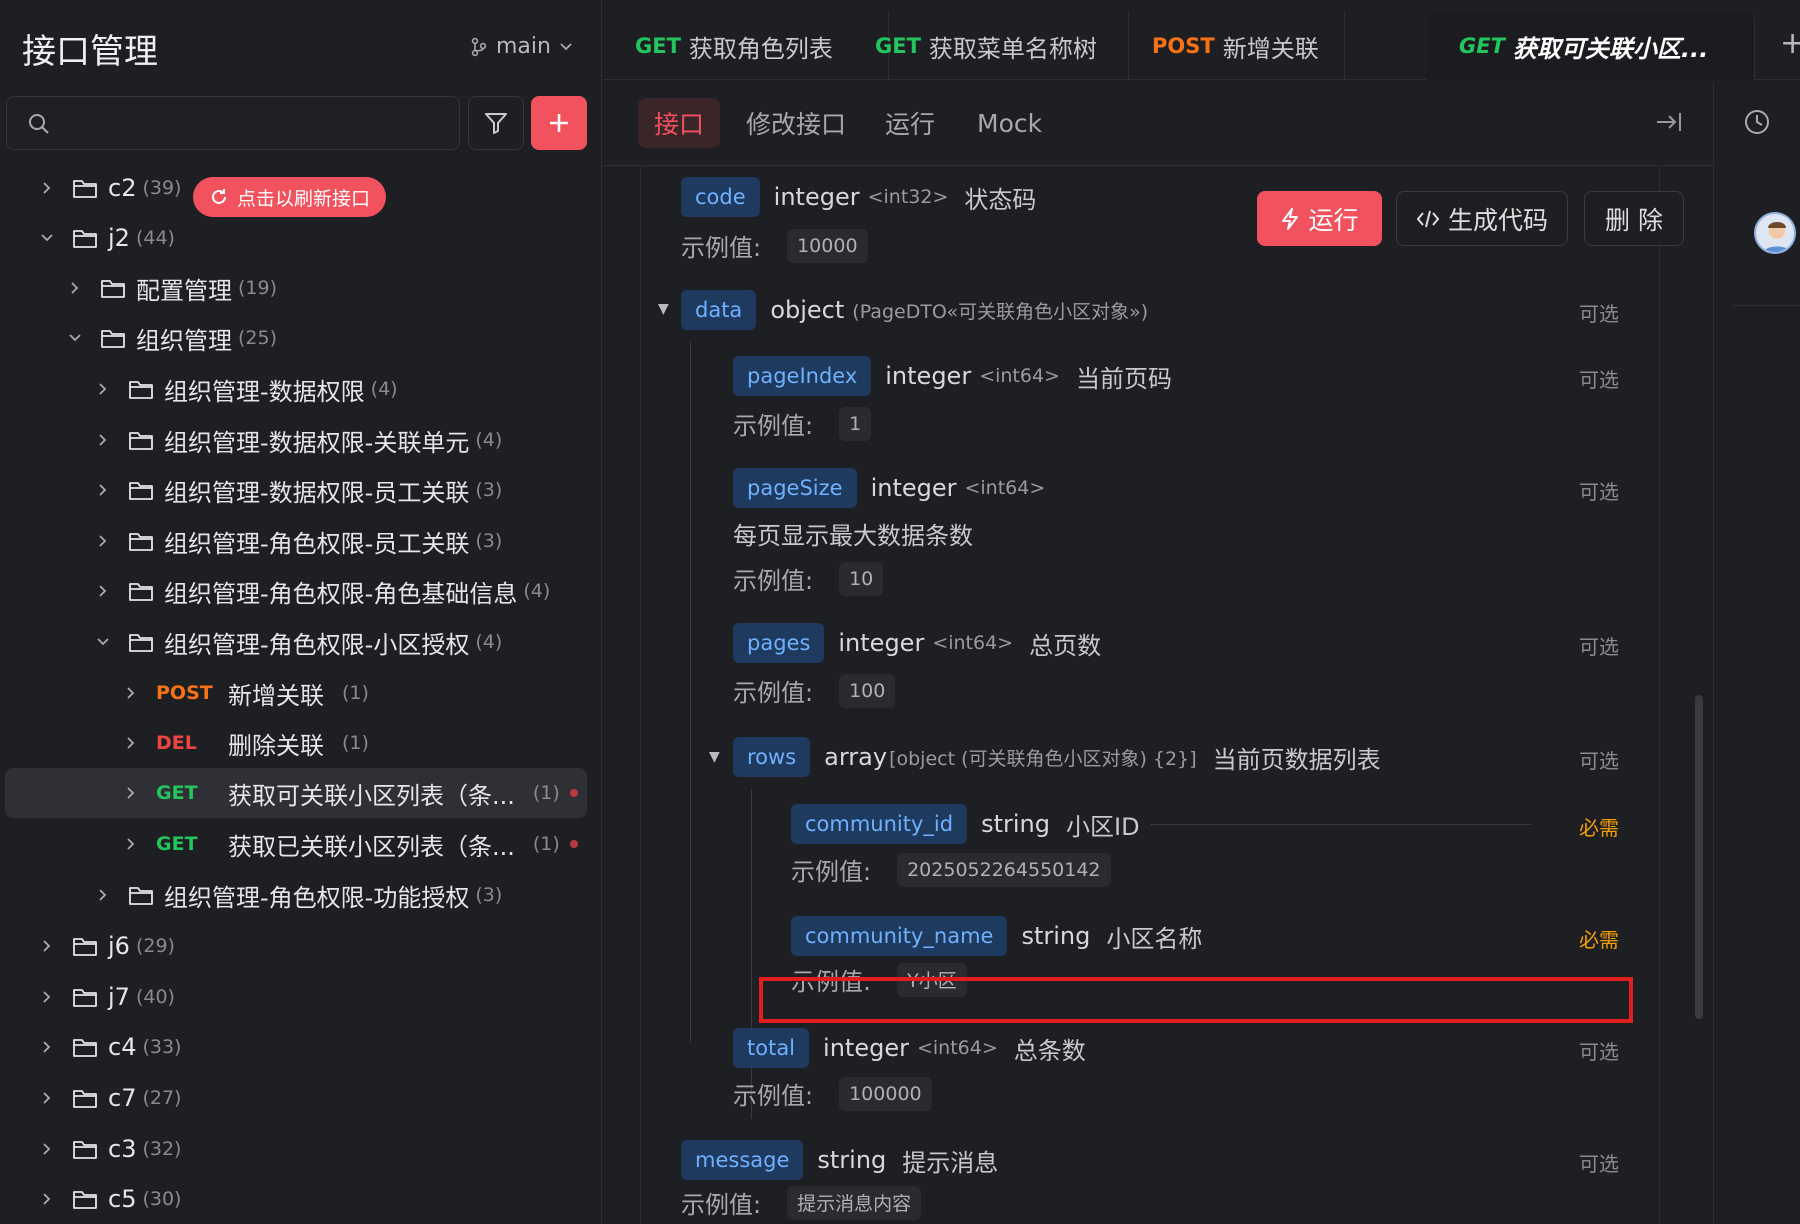  I want to click on new-tab-button: +, so click(1790, 43).